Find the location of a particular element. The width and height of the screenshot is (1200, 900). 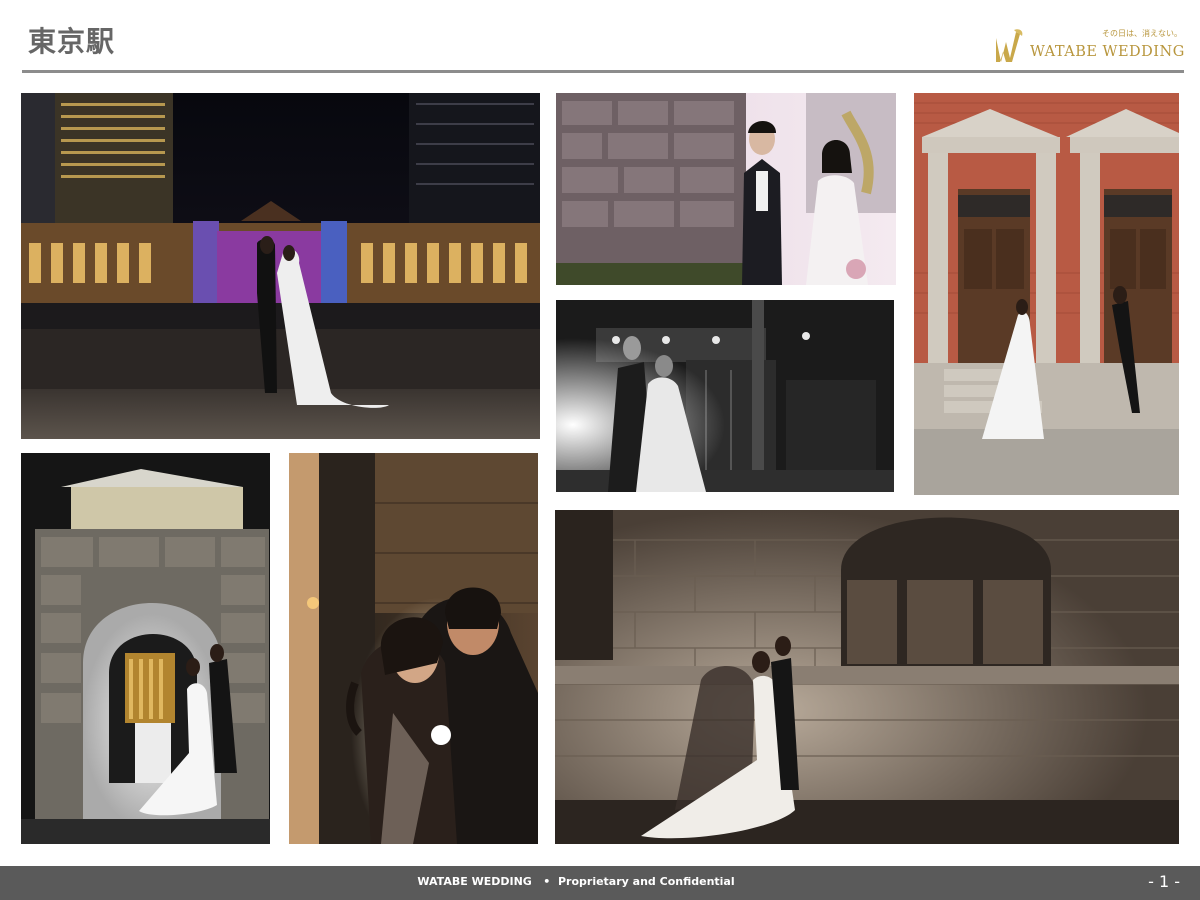

page-number: - 1 - is located at coordinates (1164, 881).